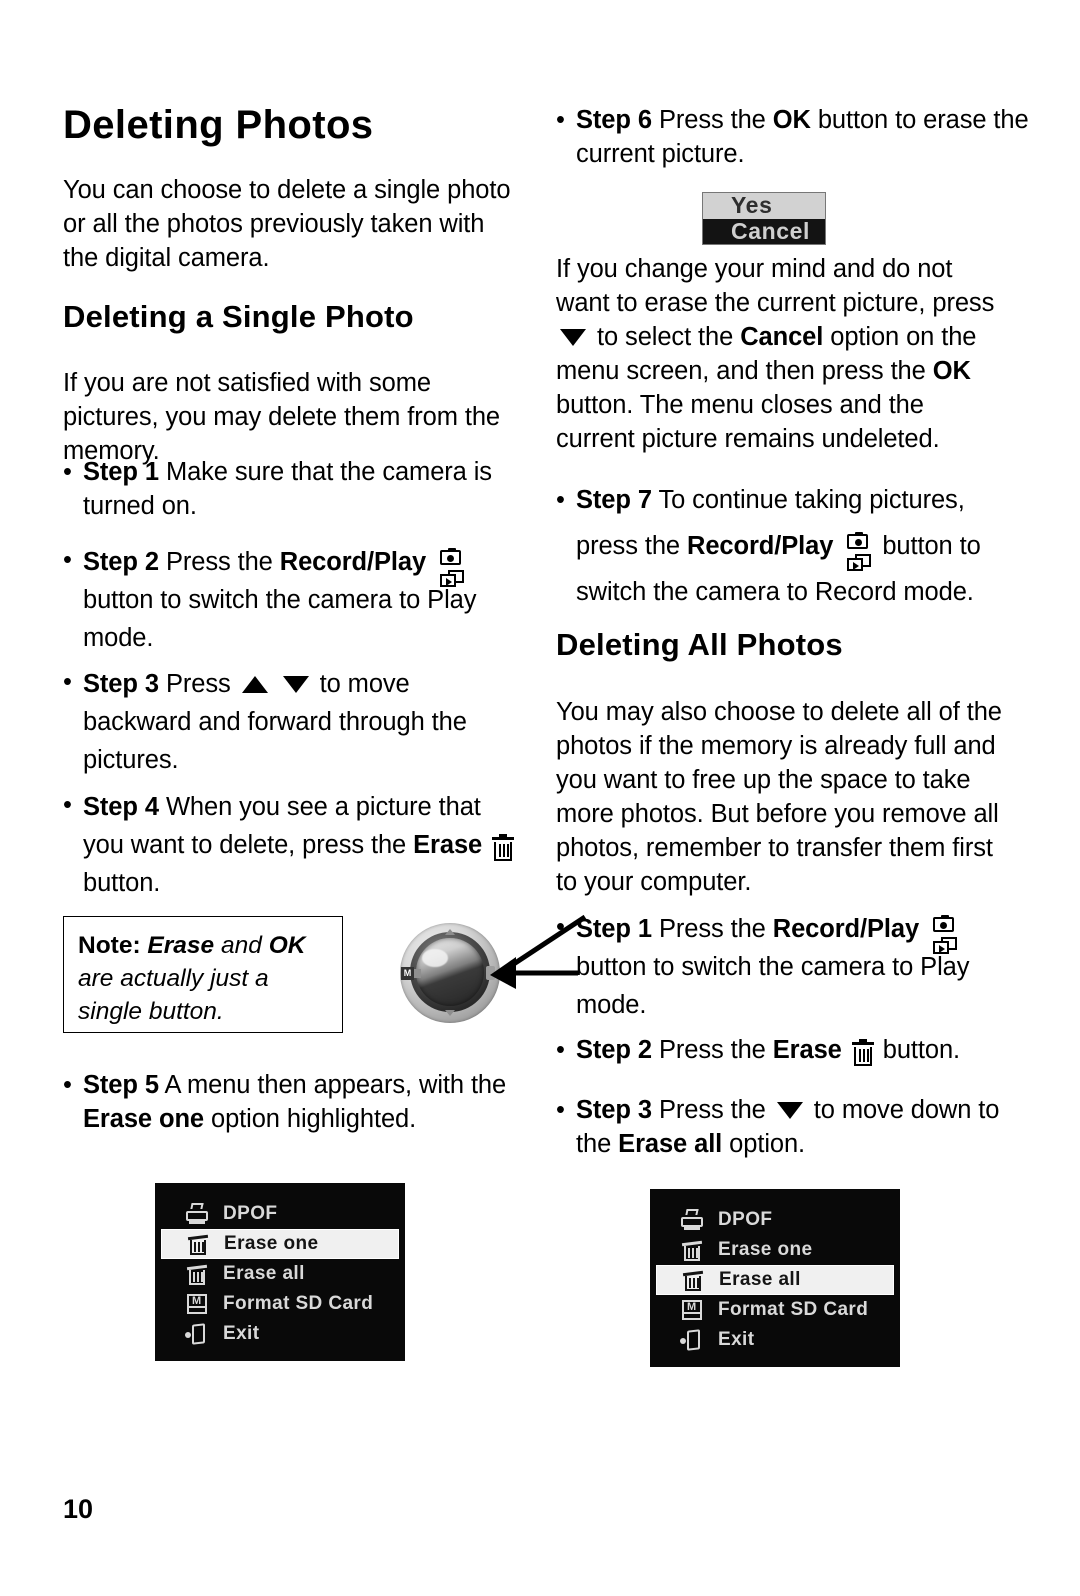  I want to click on all-step-3-post2: option., so click(767, 1144).